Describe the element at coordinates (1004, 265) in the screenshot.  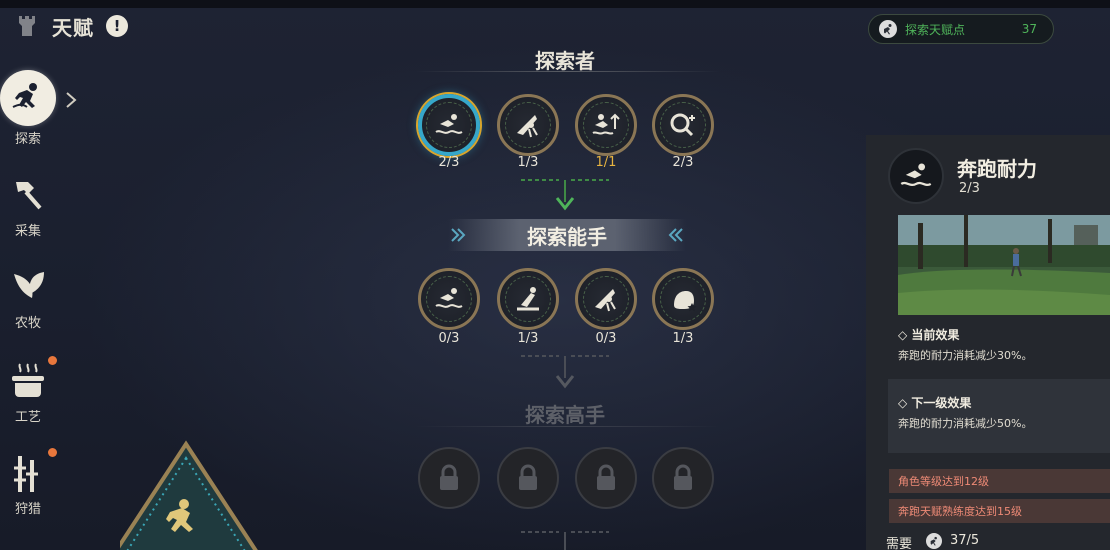
I see `talent-preview-image` at that location.